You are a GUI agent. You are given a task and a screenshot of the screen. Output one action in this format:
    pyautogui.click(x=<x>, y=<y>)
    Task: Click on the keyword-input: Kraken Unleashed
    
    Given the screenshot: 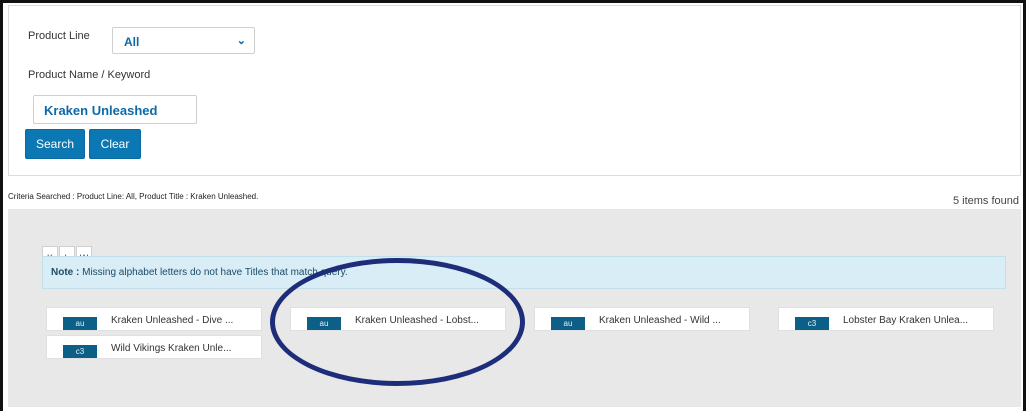 What is the action you would take?
    pyautogui.click(x=115, y=109)
    